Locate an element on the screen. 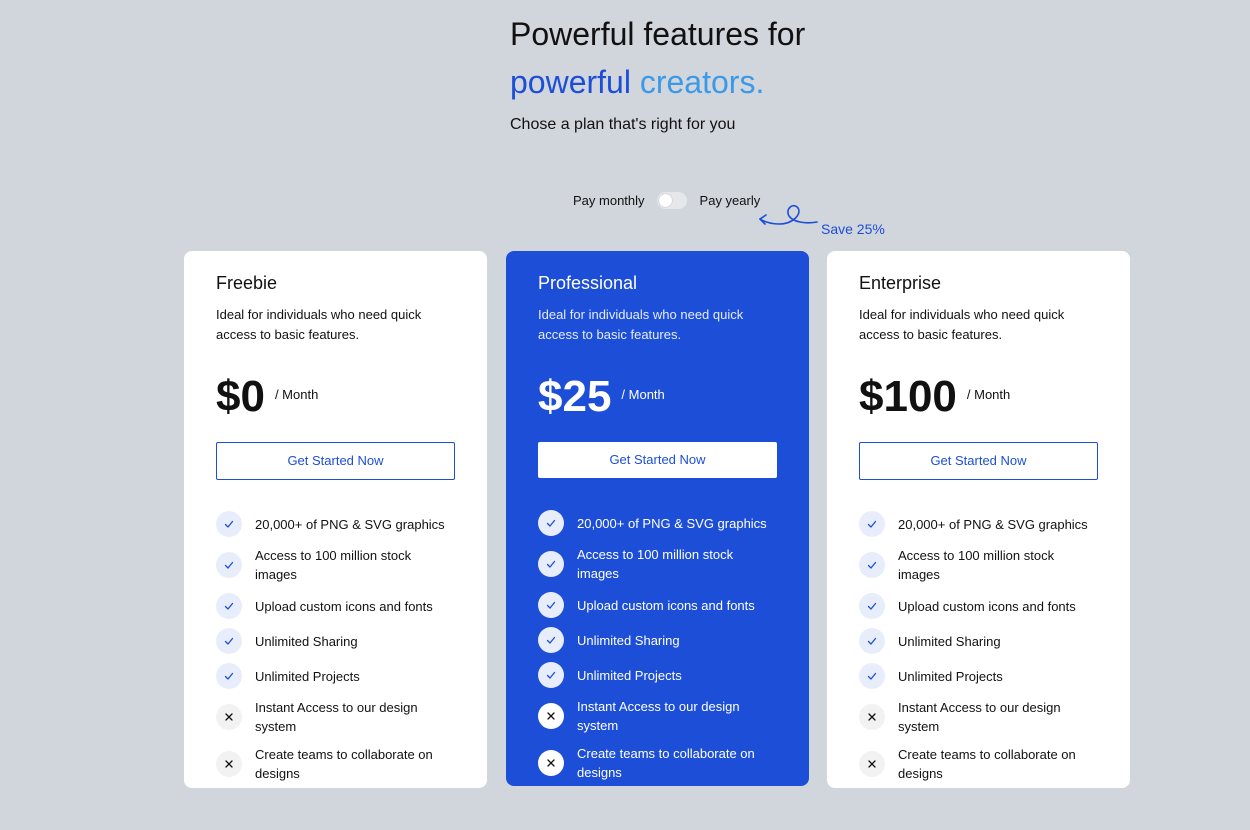  toggle-knob is located at coordinates (665, 200).